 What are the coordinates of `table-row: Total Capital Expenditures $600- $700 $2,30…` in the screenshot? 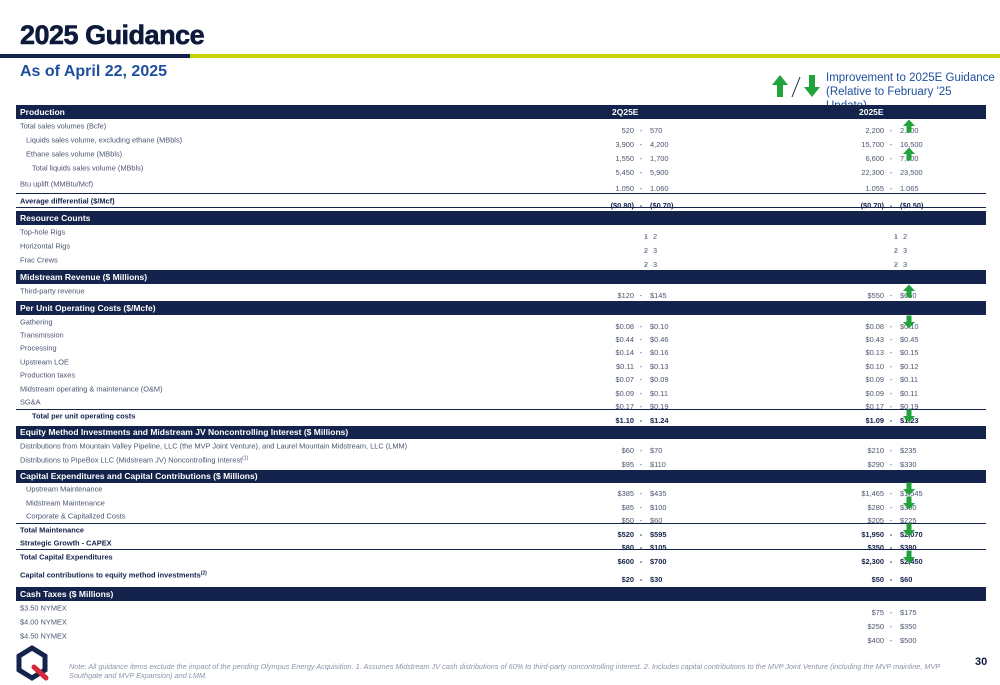 It's located at (501, 558).